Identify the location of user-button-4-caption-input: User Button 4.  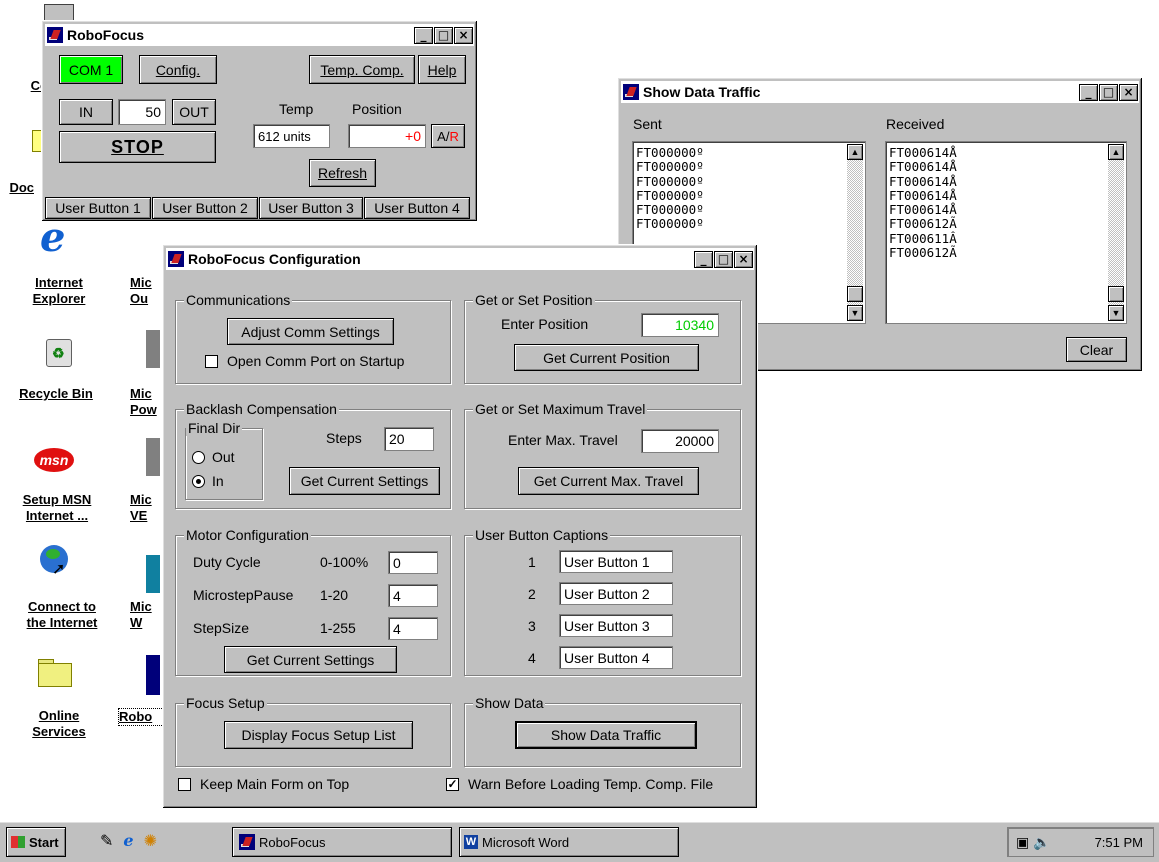
(616, 657).